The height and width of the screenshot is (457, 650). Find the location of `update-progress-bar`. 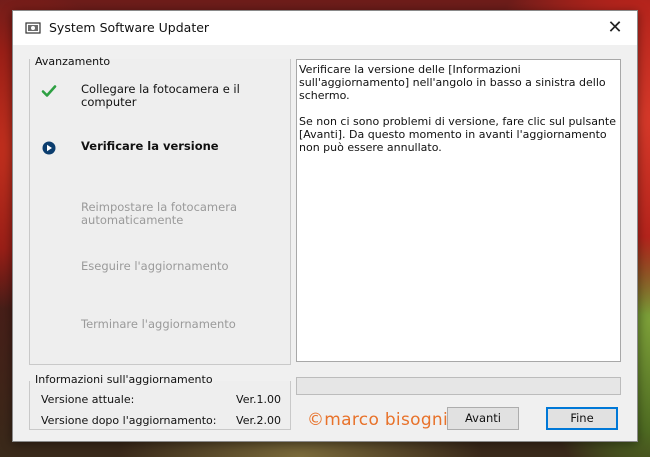

update-progress-bar is located at coordinates (458, 386).